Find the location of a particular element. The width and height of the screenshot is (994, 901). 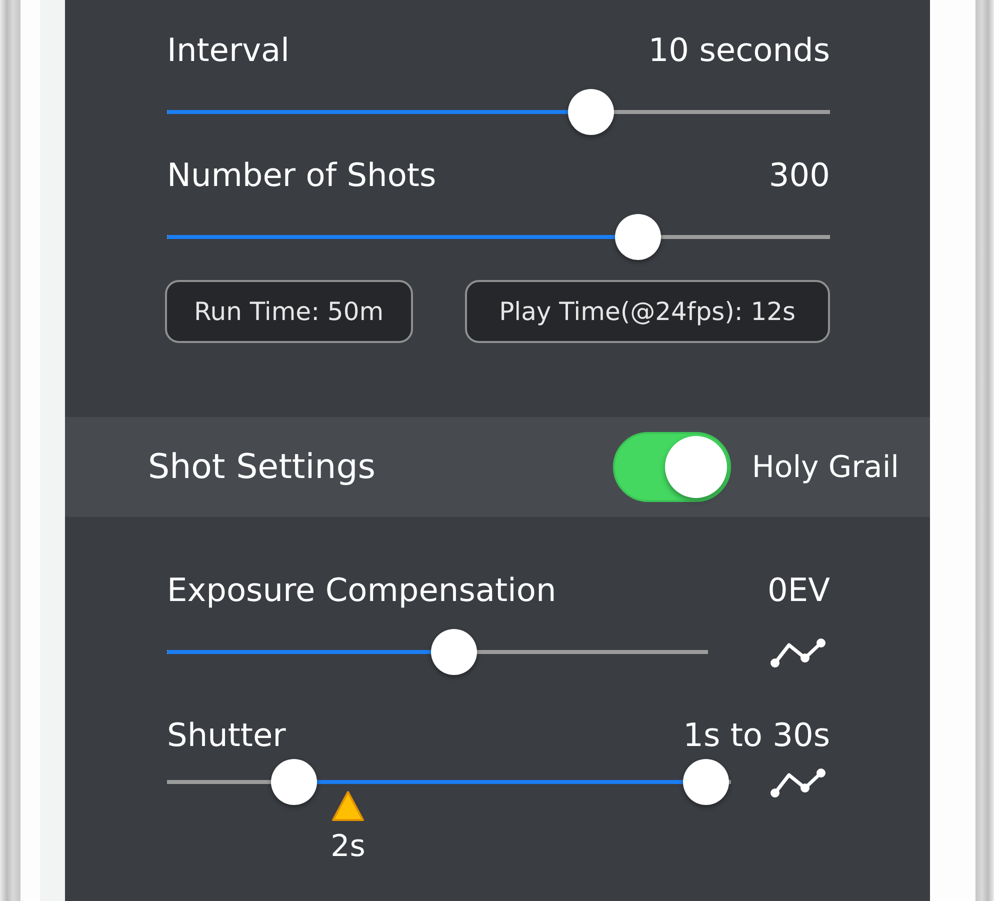

slider-value: 0EV is located at coordinates (799, 590).